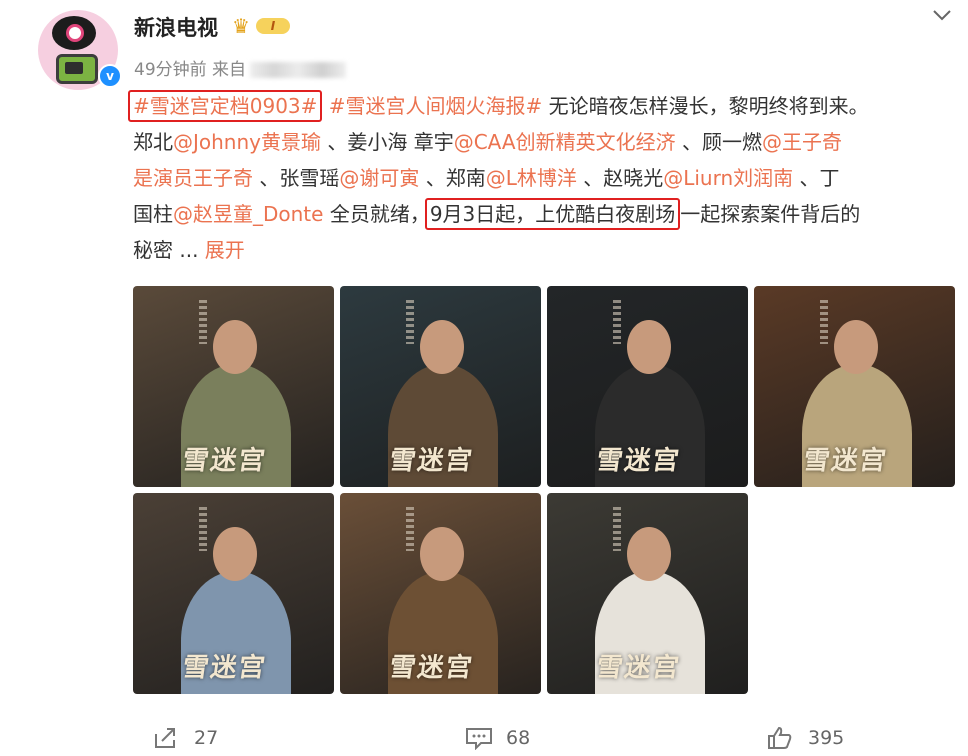  I want to click on post-text-span: 全员就绪，, so click(376, 214).